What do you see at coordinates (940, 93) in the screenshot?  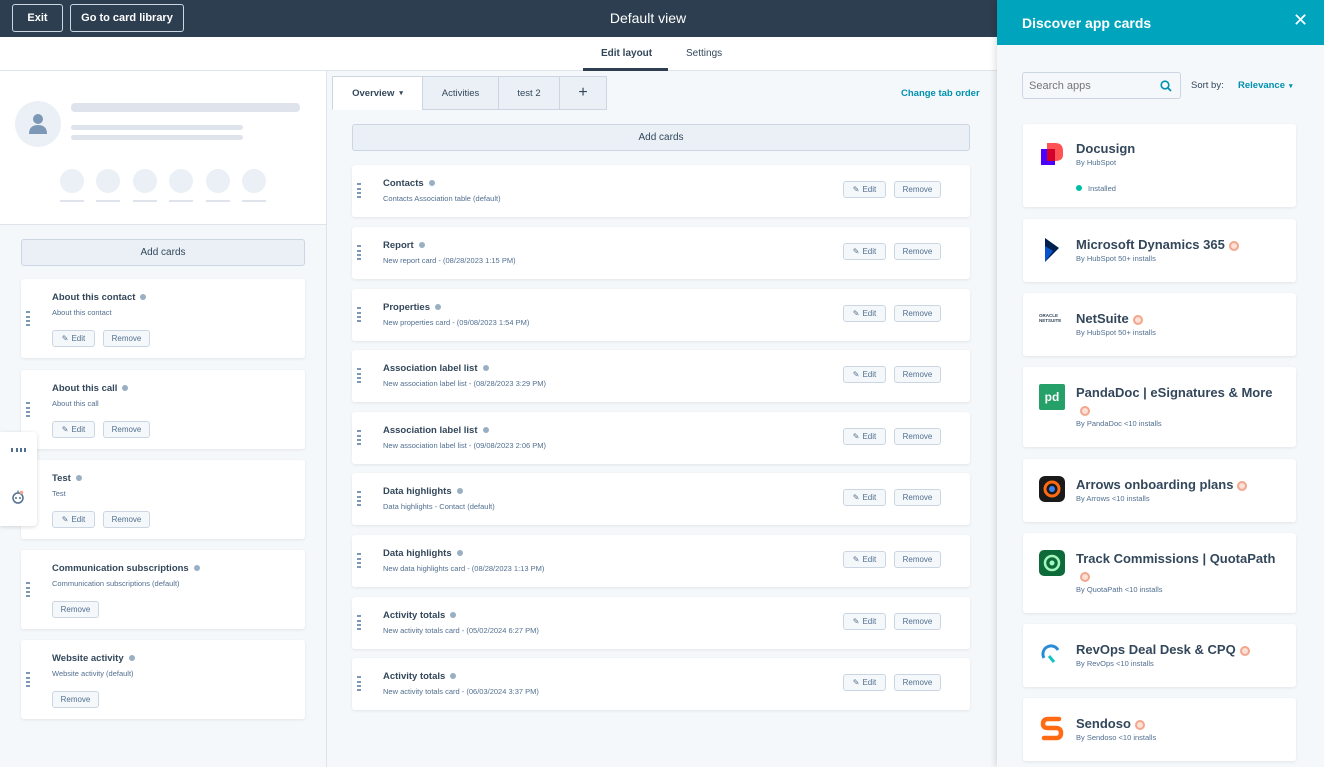 I see `change-tab-order-link: Change tab order` at bounding box center [940, 93].